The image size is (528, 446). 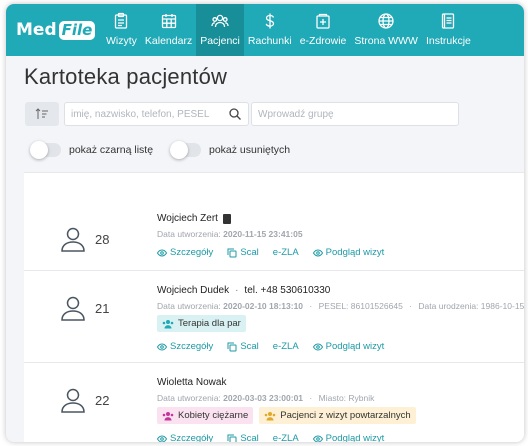 What do you see at coordinates (168, 323) in the screenshot?
I see `group-icon` at bounding box center [168, 323].